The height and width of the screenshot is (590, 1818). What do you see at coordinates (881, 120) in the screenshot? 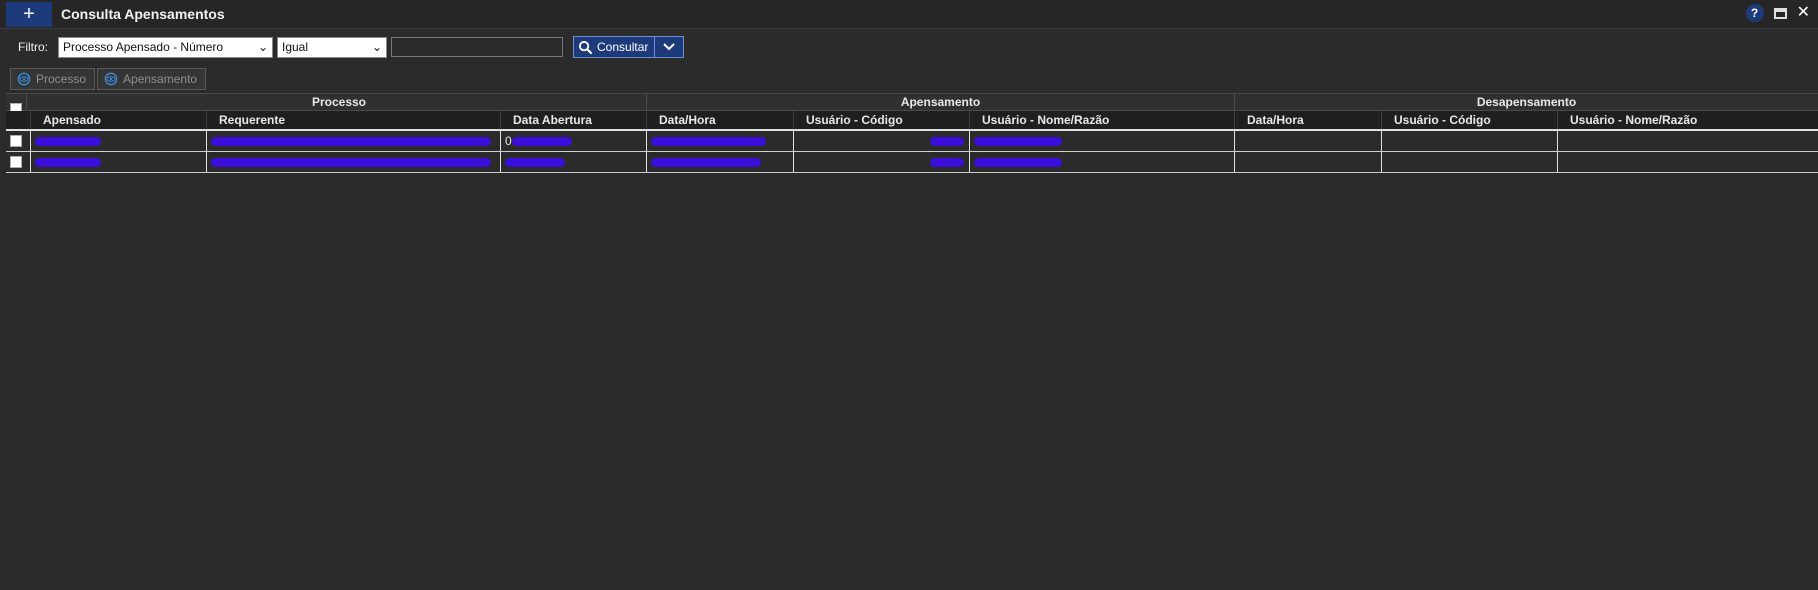
I see `column-header-ap-usuario-codigo: Usuário - Código` at bounding box center [881, 120].